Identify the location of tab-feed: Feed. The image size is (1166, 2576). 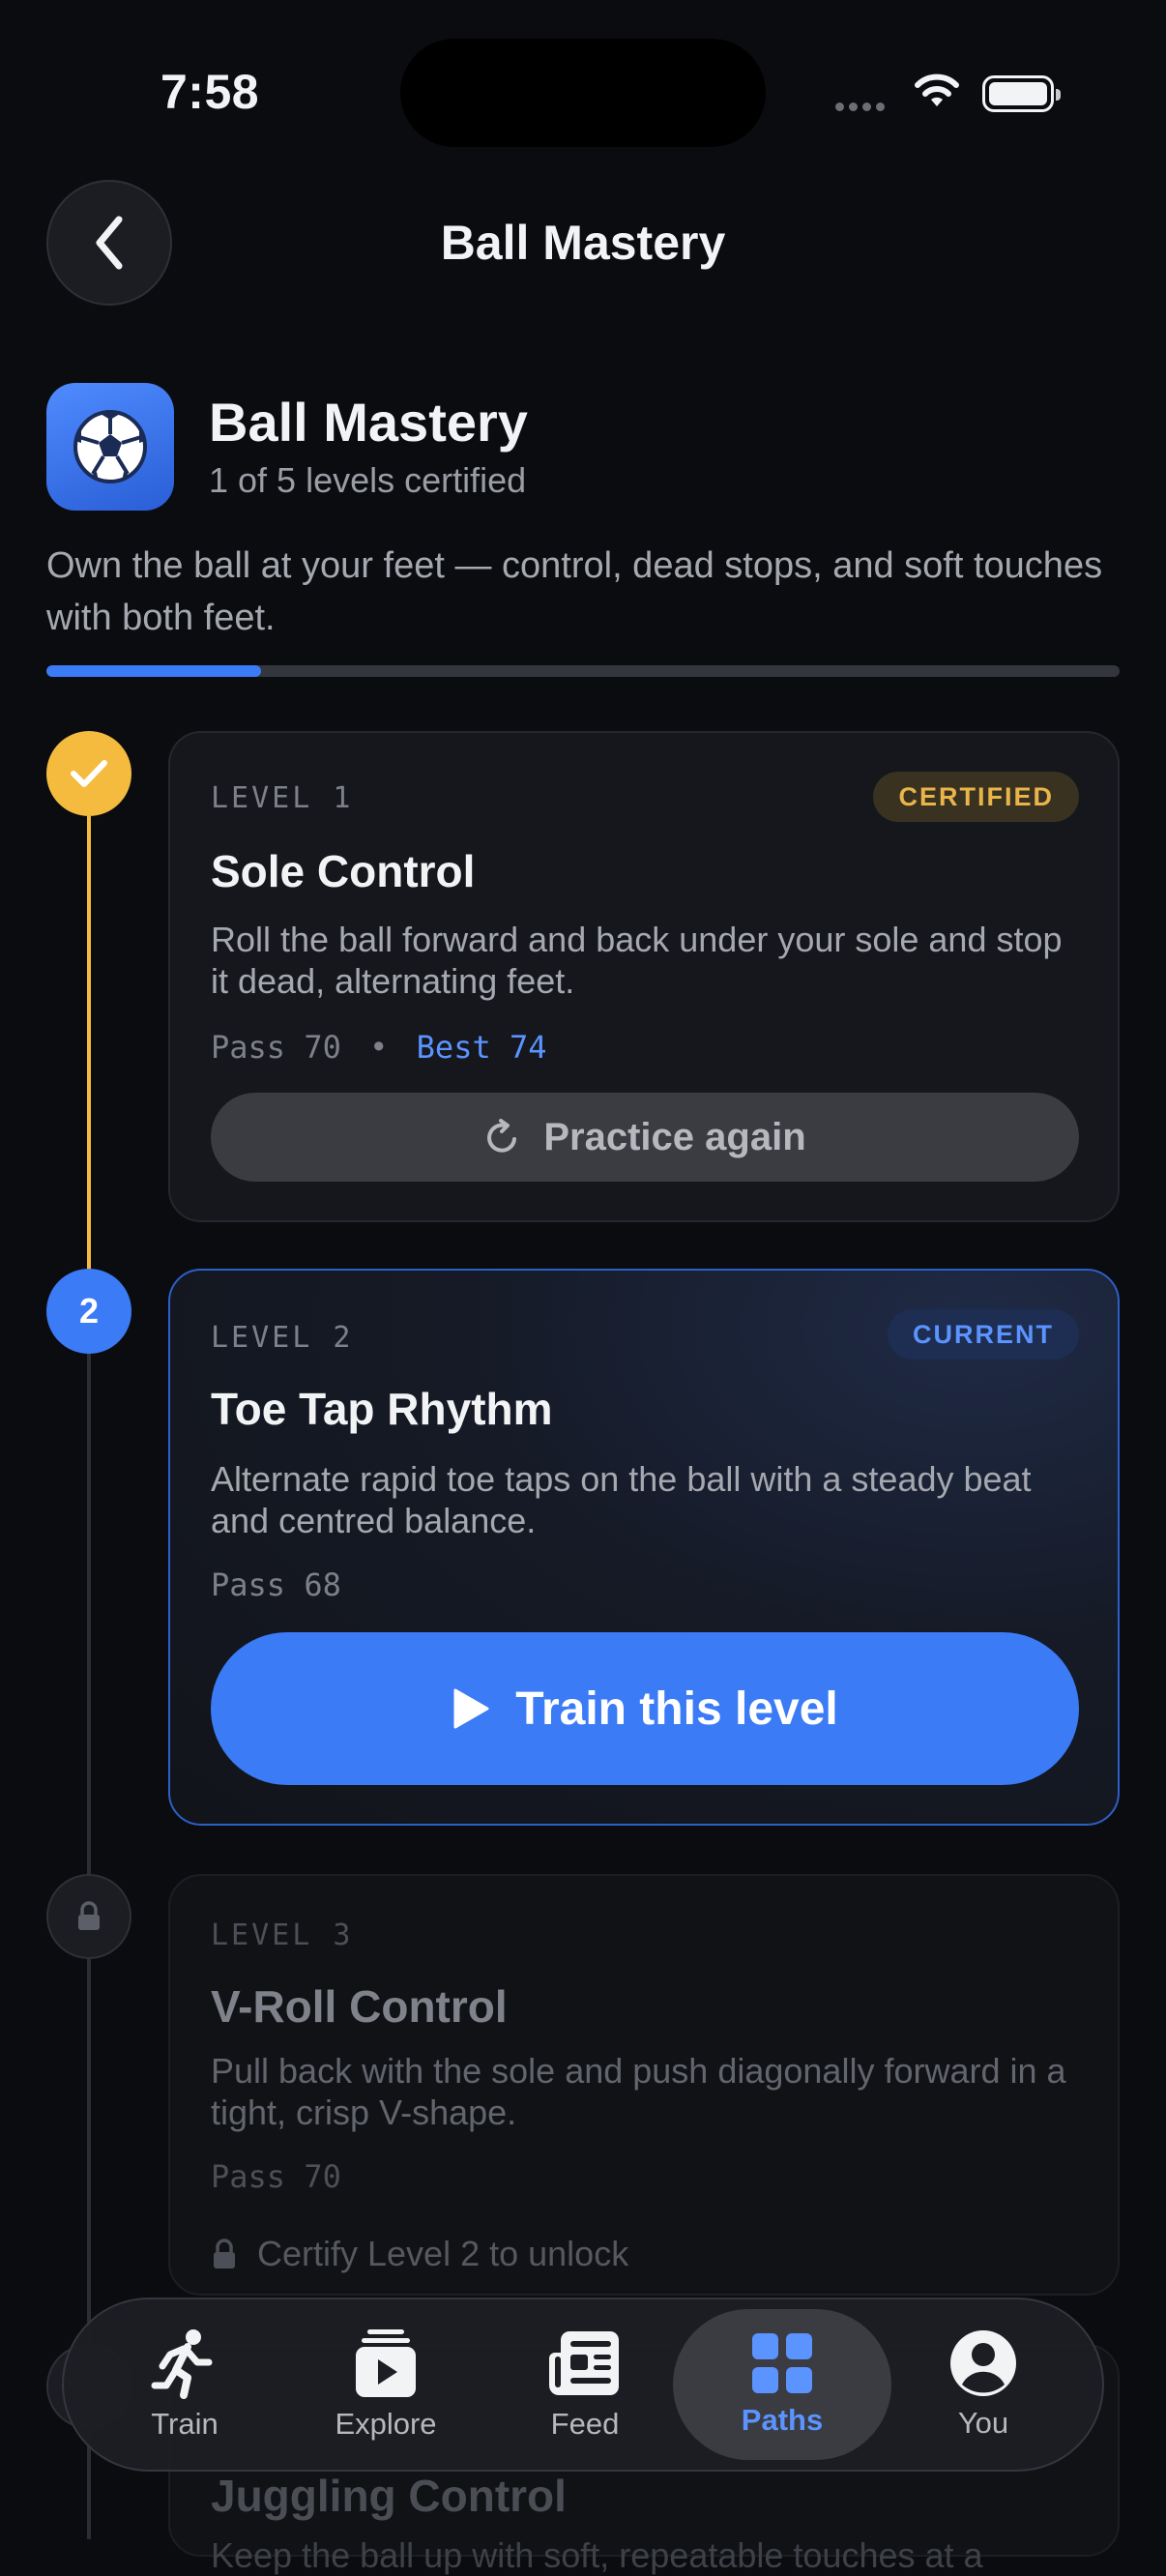
(585, 2384).